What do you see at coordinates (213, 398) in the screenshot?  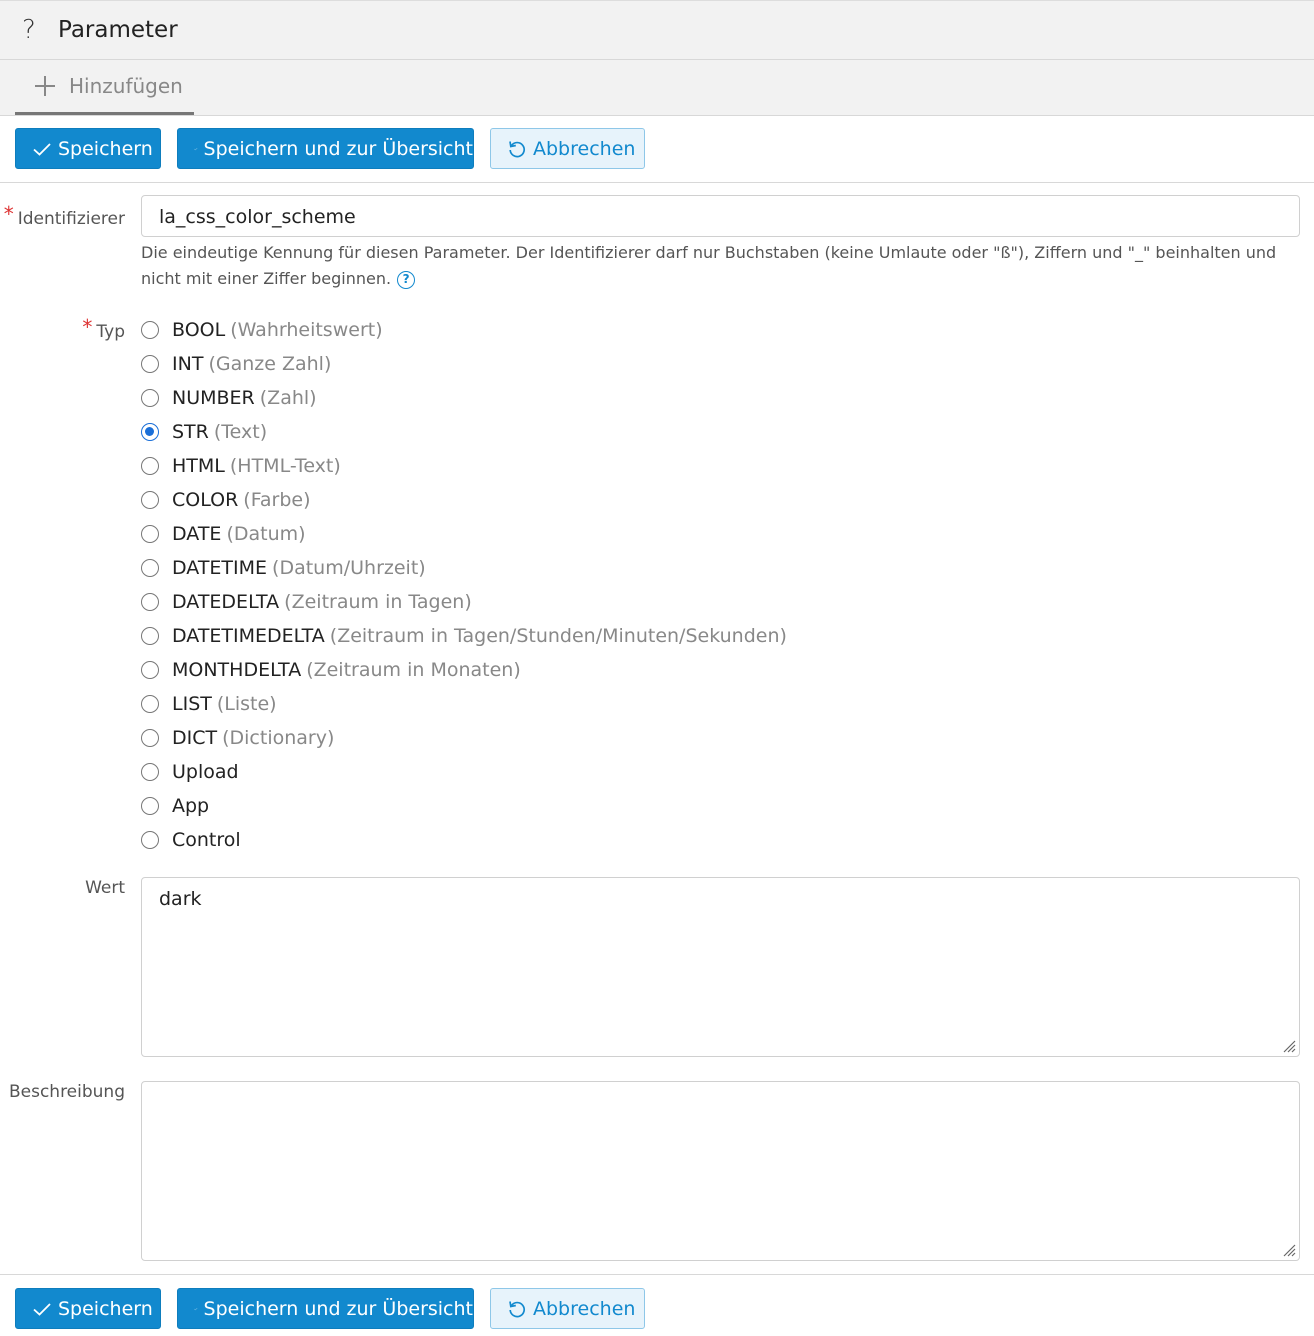 I see `radio-option-label: NUMBER` at bounding box center [213, 398].